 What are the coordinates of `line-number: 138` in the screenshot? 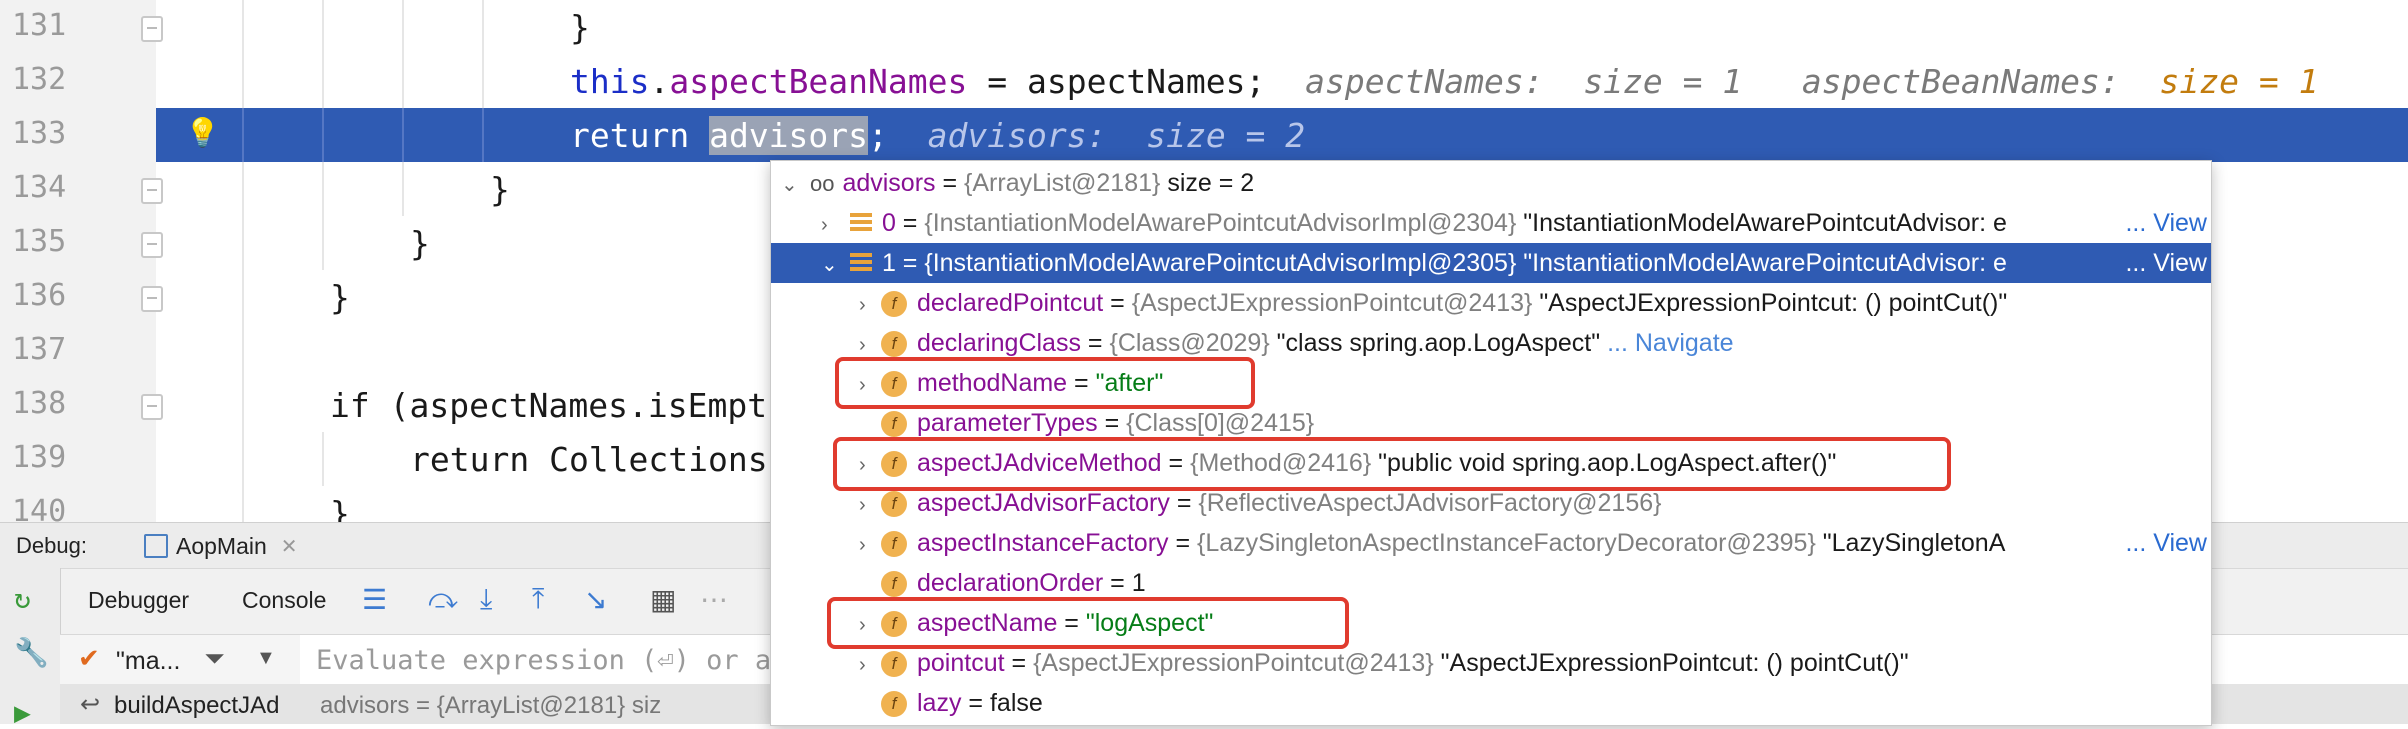 It's located at (39, 403).